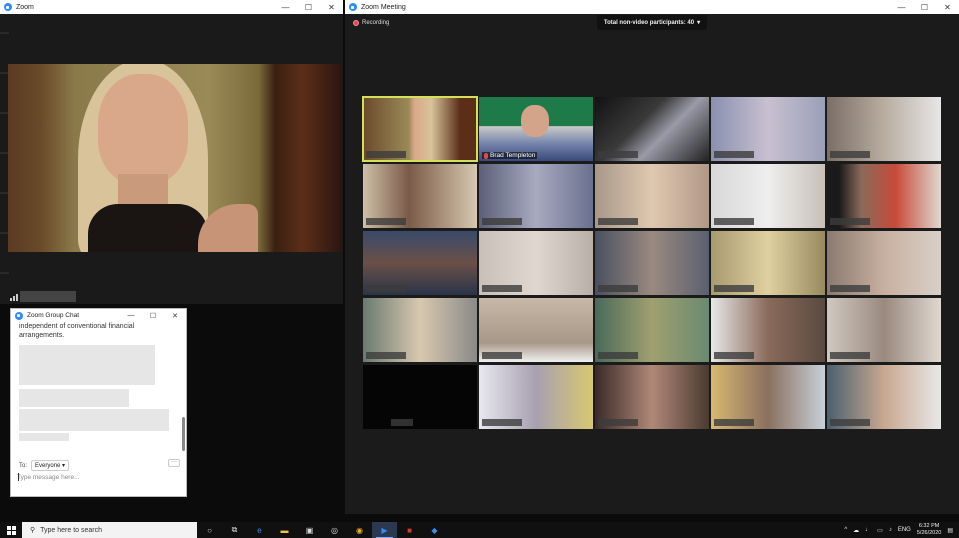  Describe the element at coordinates (23, 465) in the screenshot. I see `chat-to-label: To:` at that location.